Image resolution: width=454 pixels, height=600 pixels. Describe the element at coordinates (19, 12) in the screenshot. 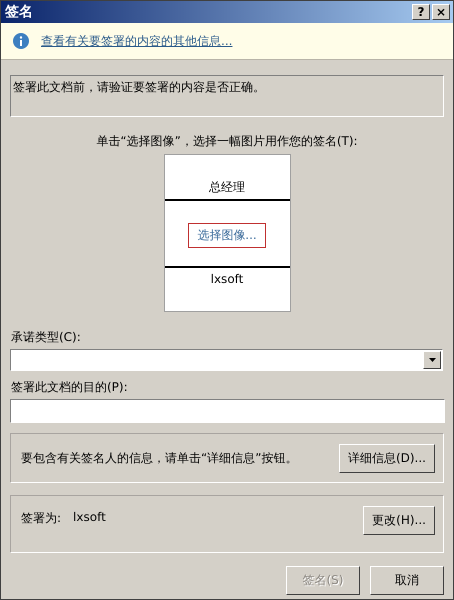

I see `window-title: 签名` at that location.